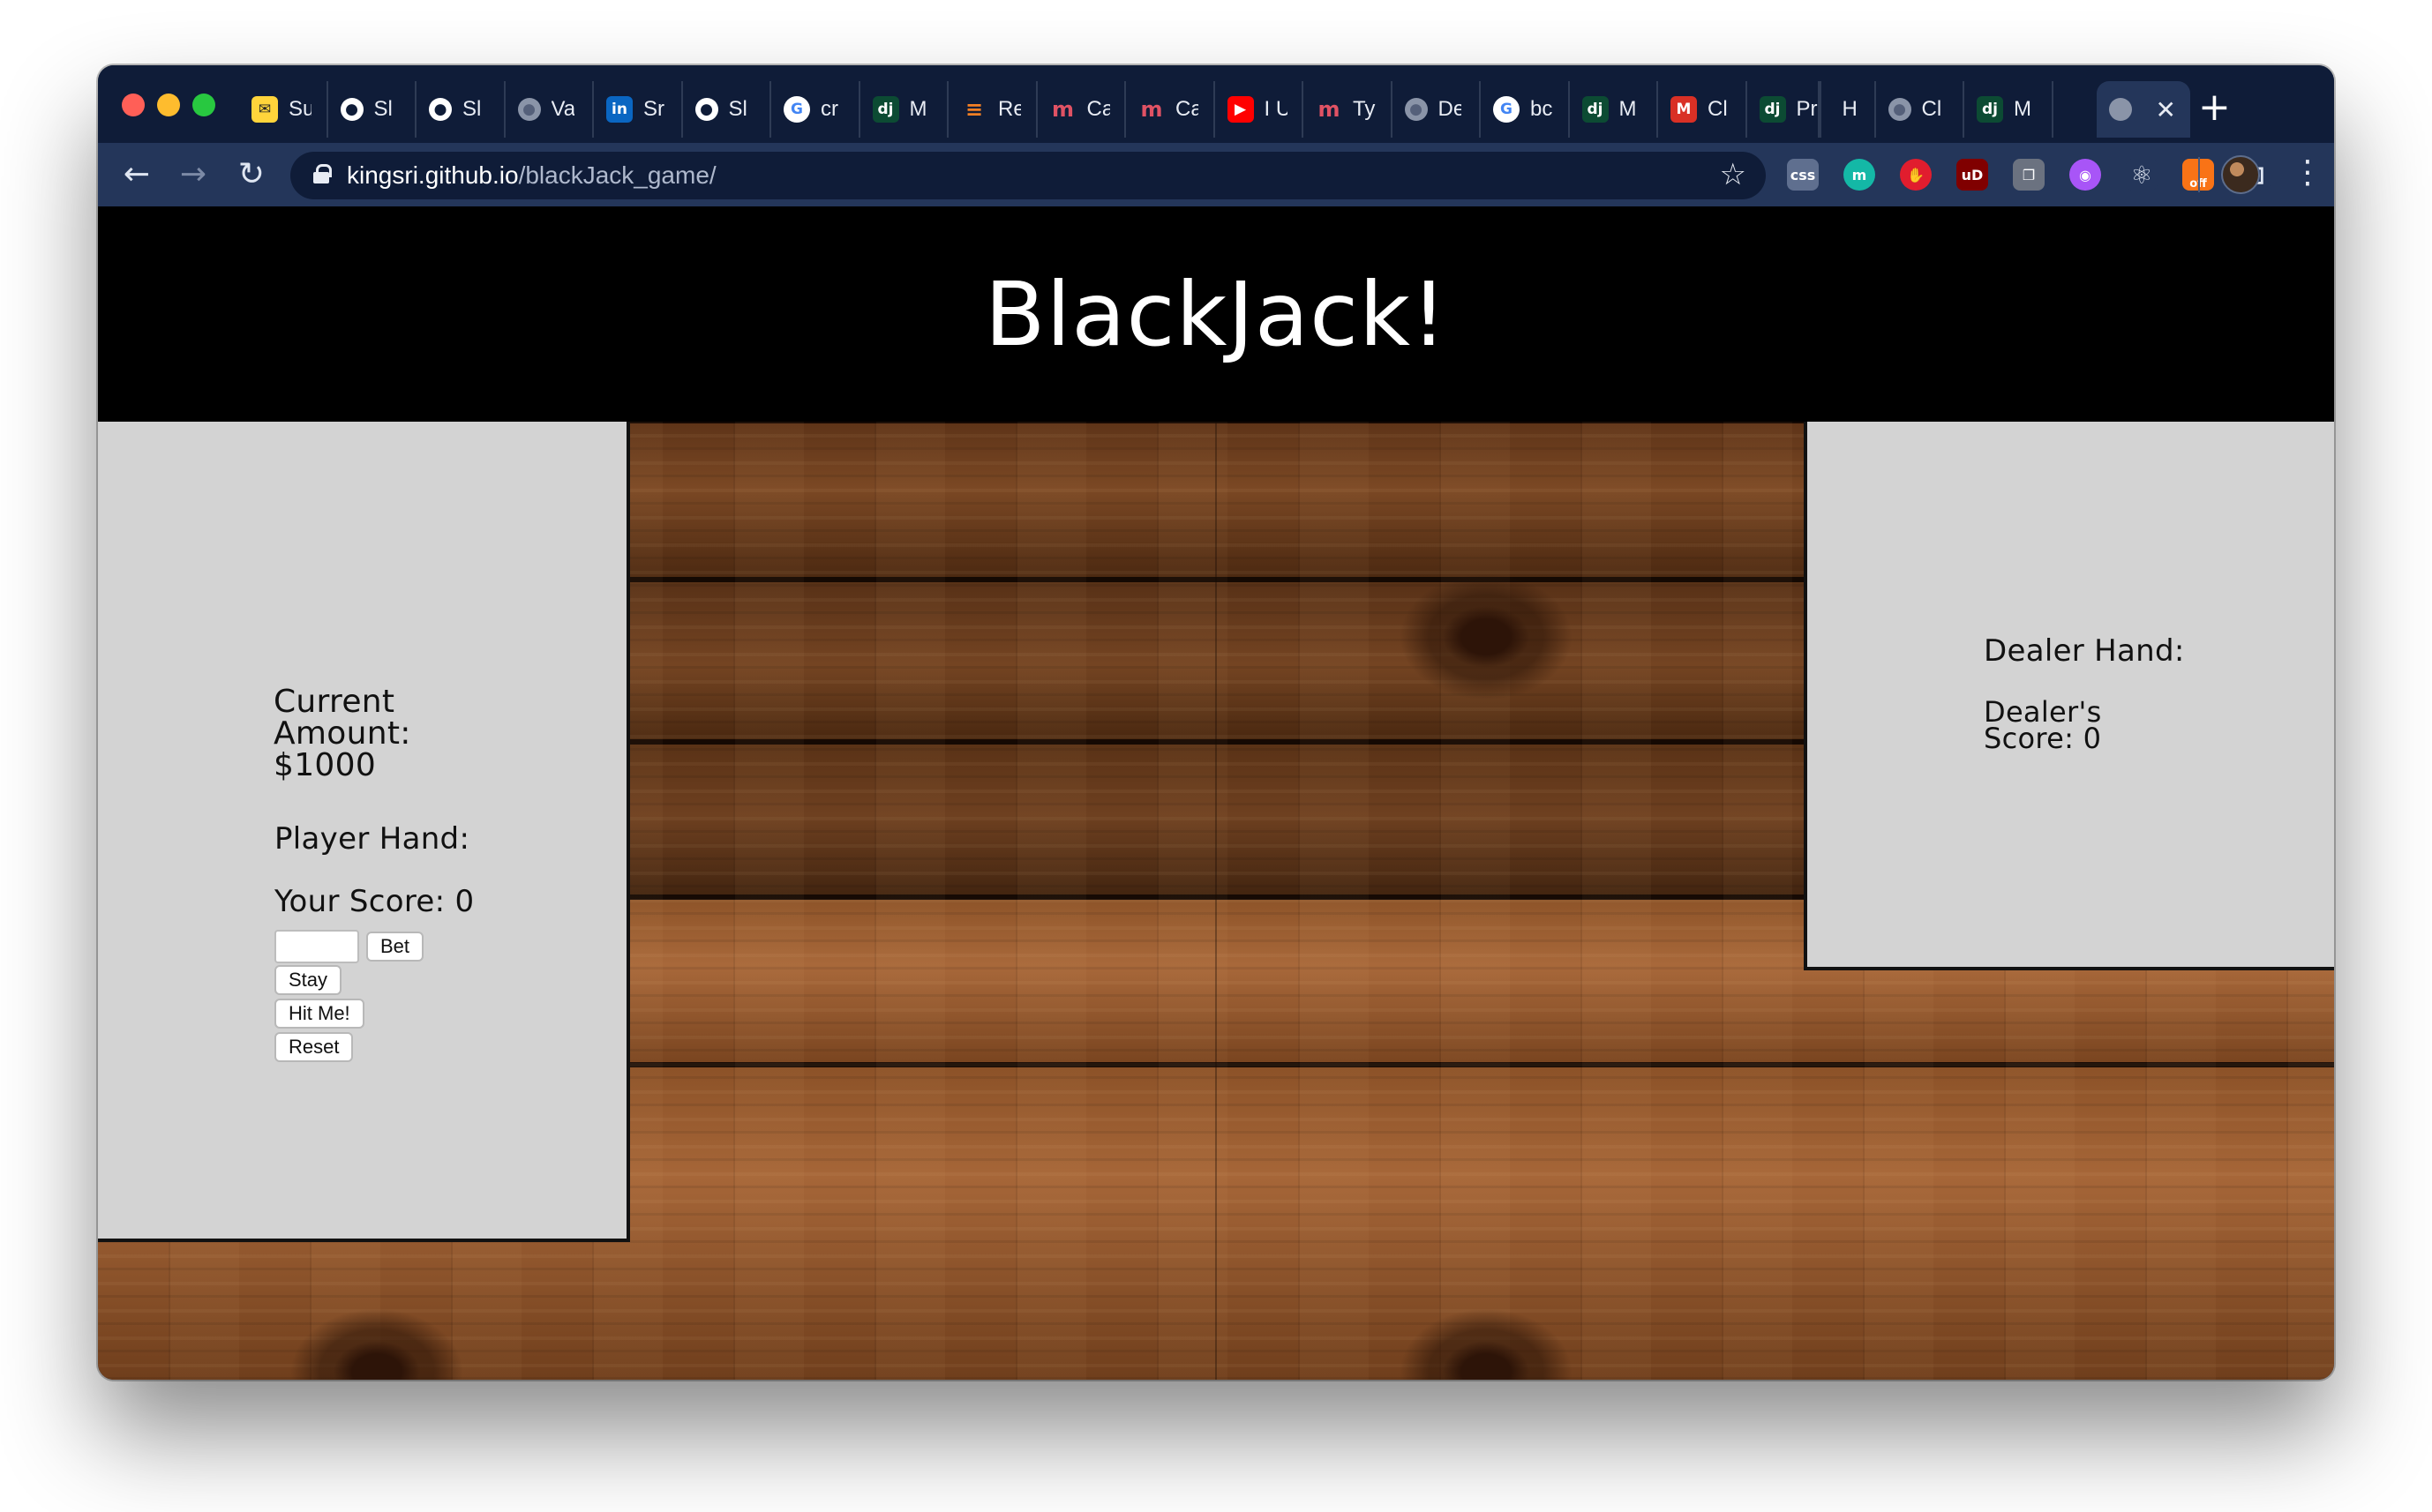 This screenshot has width=2432, height=1512. What do you see at coordinates (727, 109) in the screenshot?
I see `tab-5: ● Sl` at bounding box center [727, 109].